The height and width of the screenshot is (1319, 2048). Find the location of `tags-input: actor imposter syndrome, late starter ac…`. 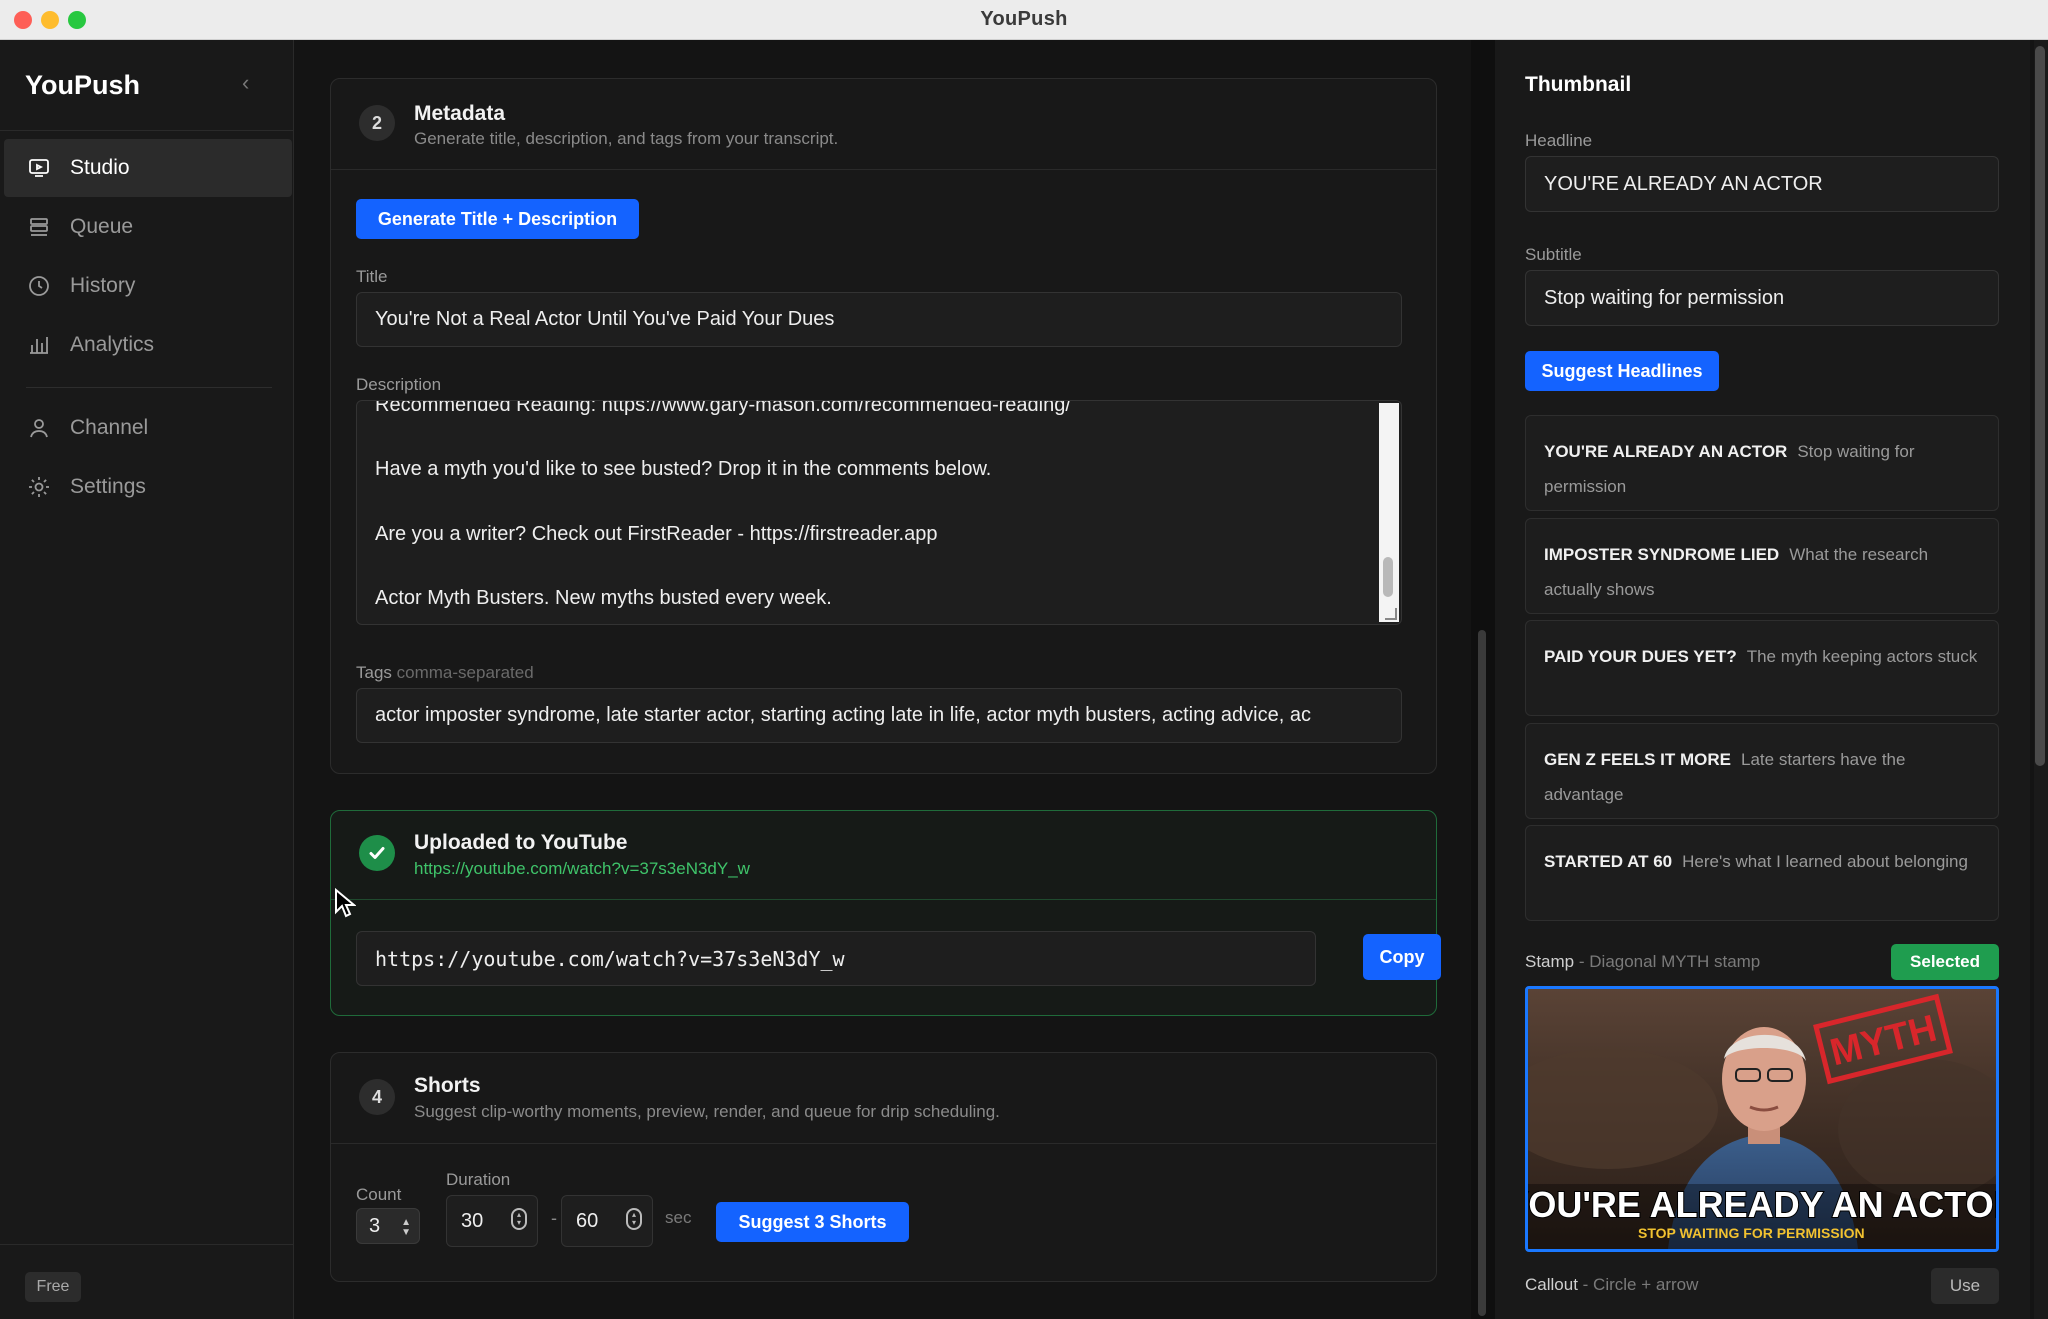

tags-input: actor imposter syndrome, late starter ac… is located at coordinates (879, 715).